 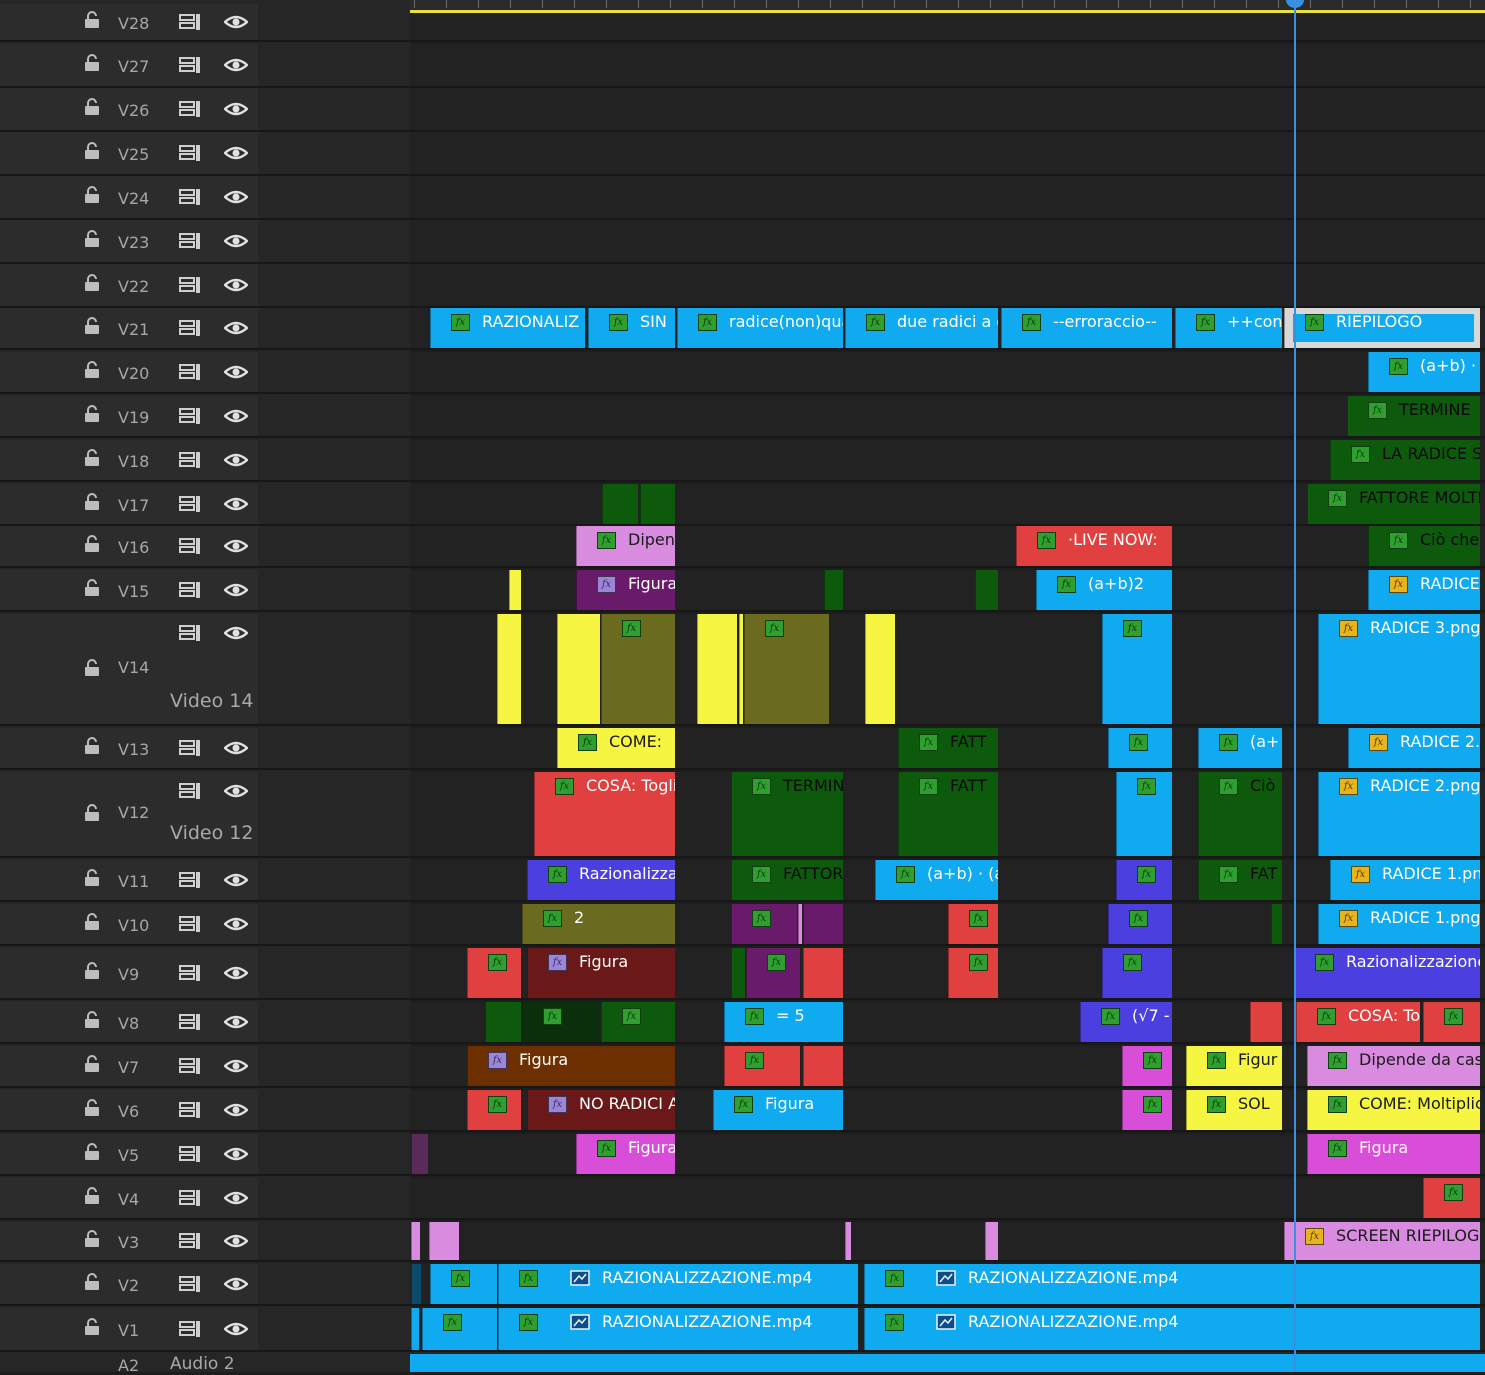 I want to click on clip: fx Figur, so click(x=1234, y=1066).